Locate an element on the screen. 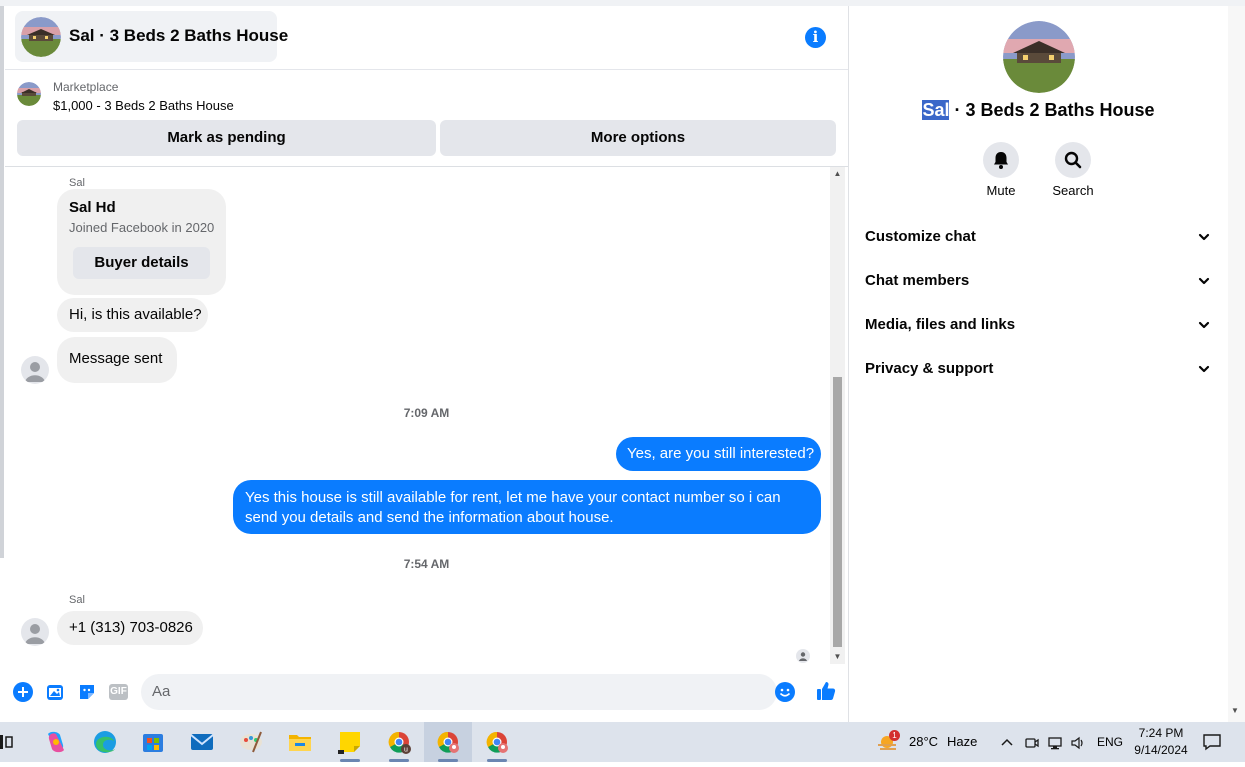  message-text: +1 (313) 703-0826 is located at coordinates (131, 627).